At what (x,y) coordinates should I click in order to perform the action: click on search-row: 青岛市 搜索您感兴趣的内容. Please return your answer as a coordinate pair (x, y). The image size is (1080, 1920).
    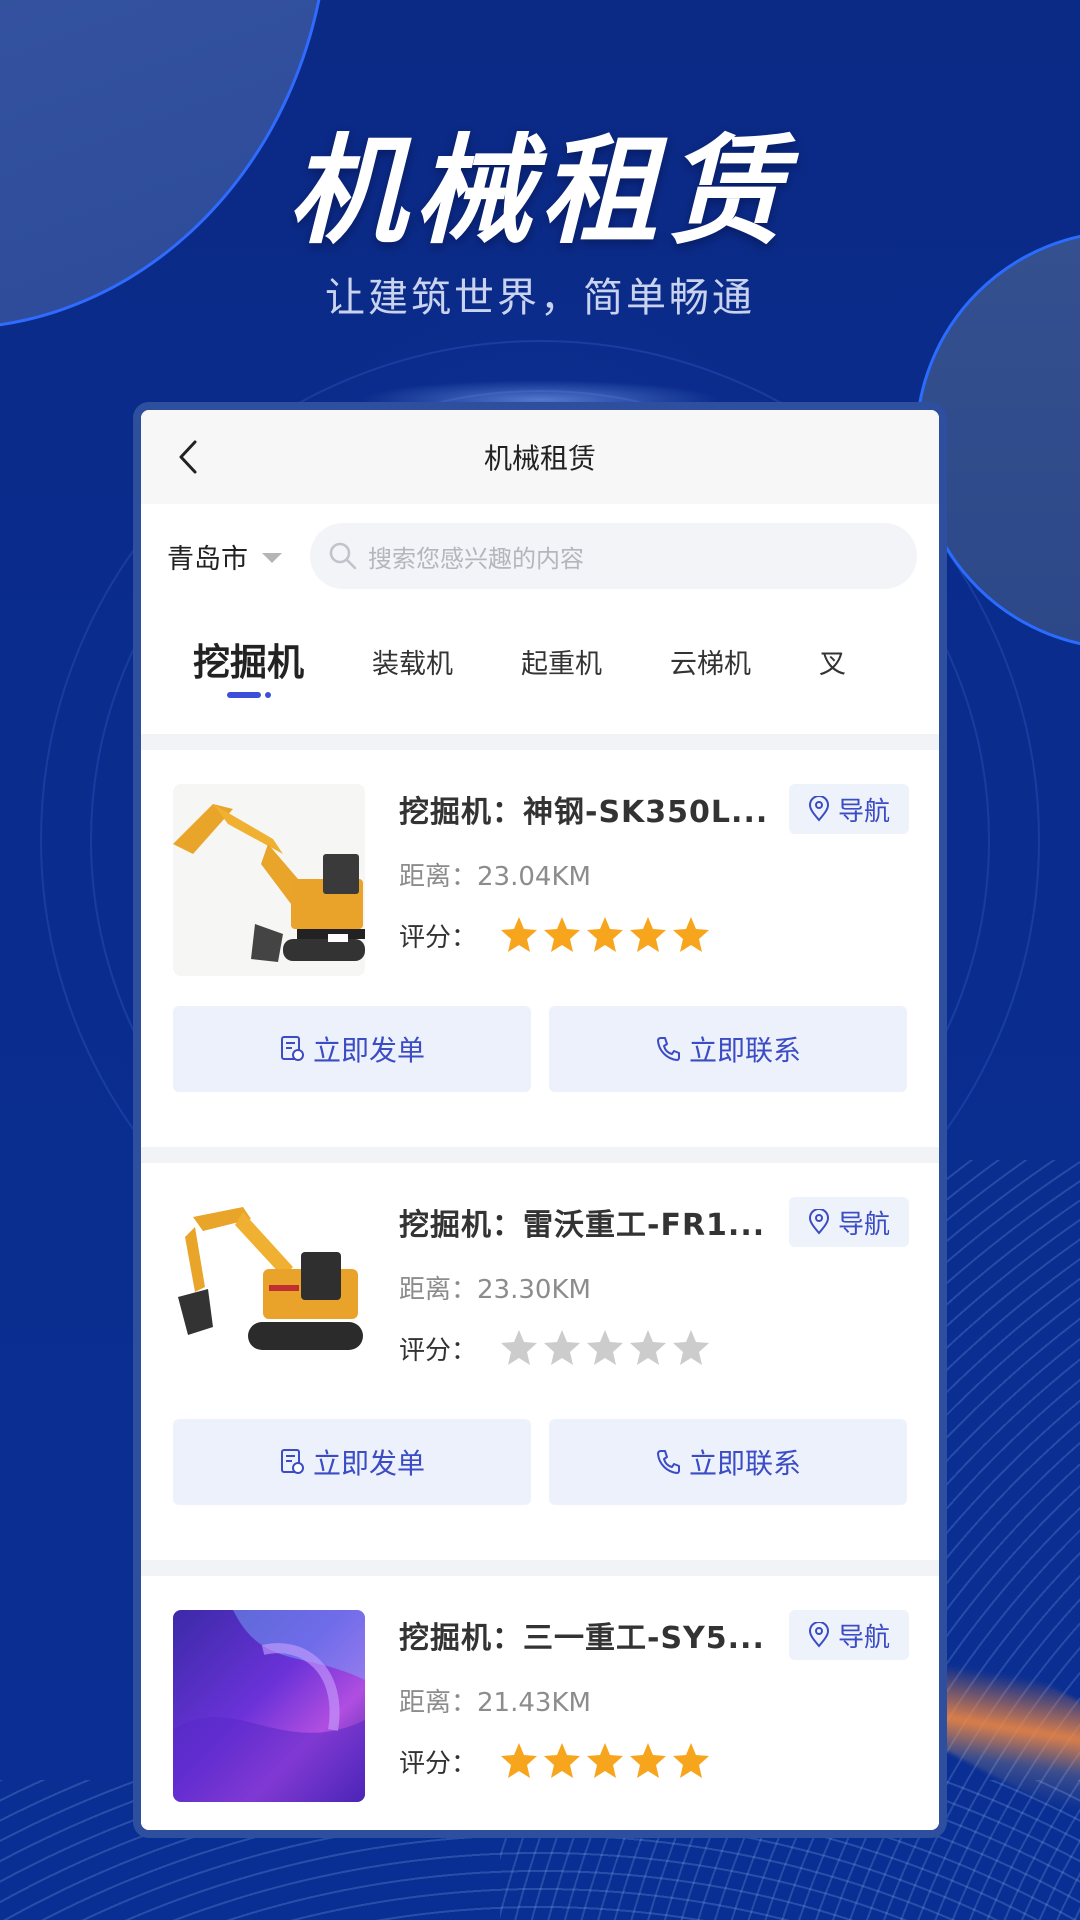
    Looking at the image, I should click on (540, 556).